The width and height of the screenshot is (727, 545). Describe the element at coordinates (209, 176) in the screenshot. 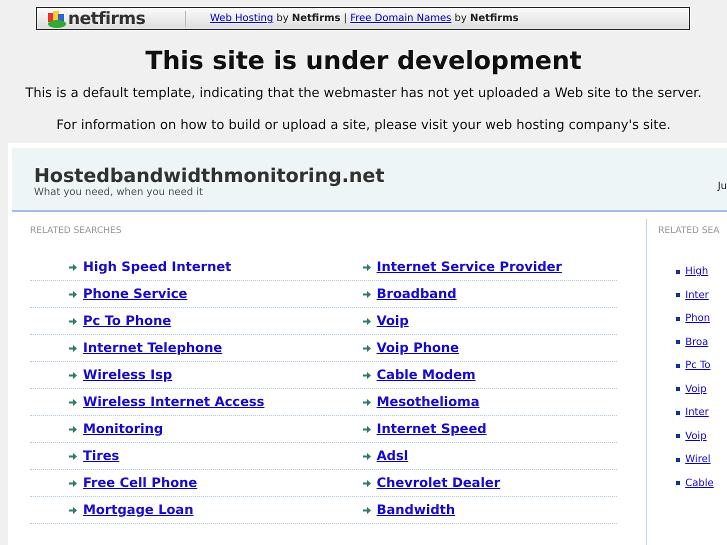

I see `site-name: Hostedbandwidthmonitoring.net` at that location.